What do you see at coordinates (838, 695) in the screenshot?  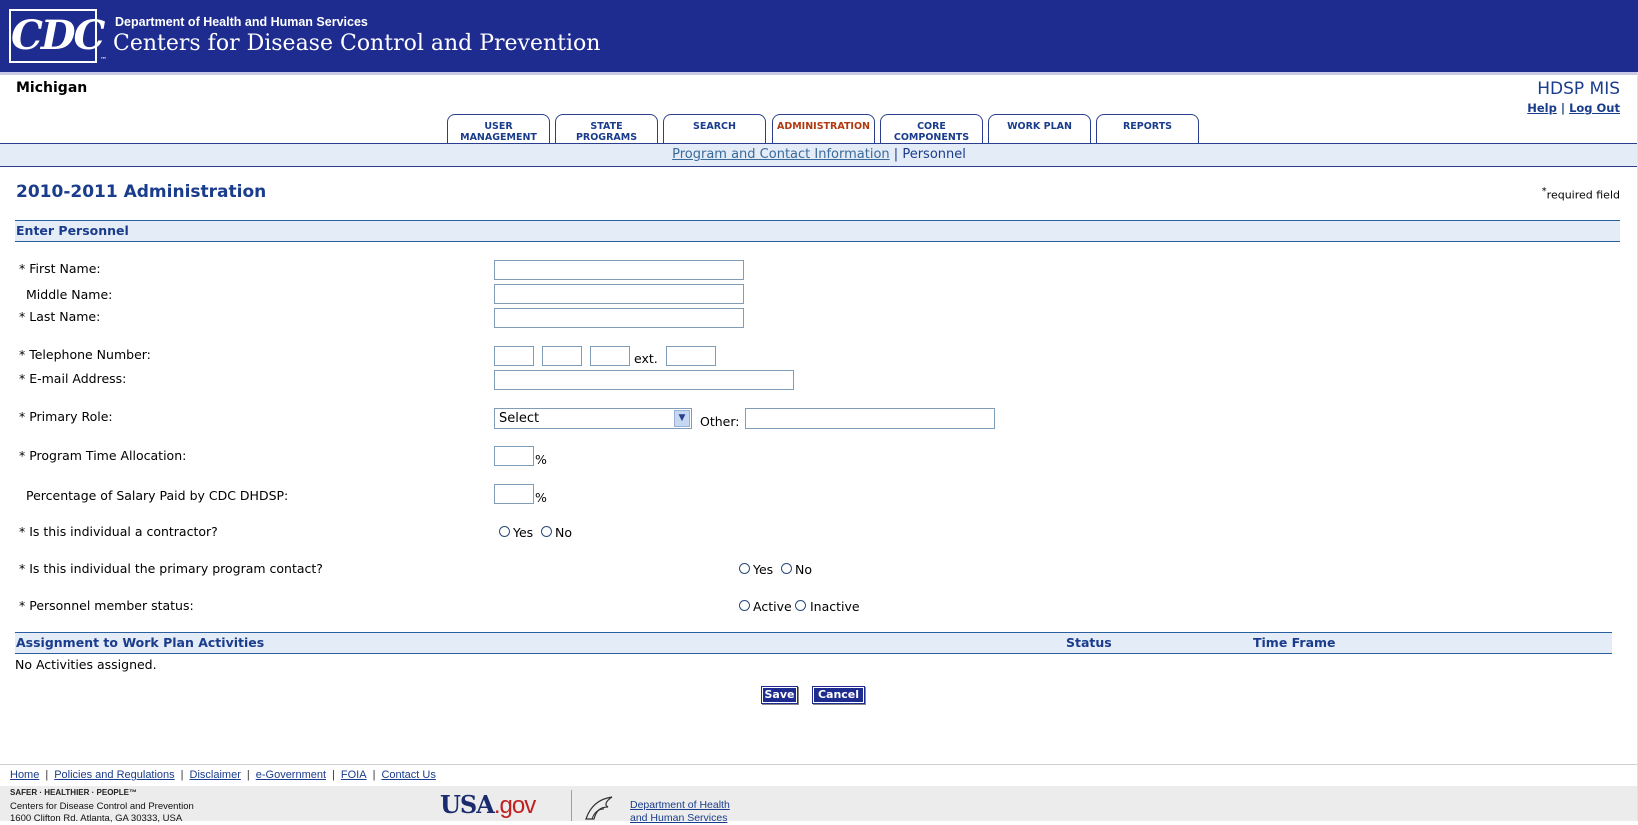 I see `cancel-button: Cancel` at bounding box center [838, 695].